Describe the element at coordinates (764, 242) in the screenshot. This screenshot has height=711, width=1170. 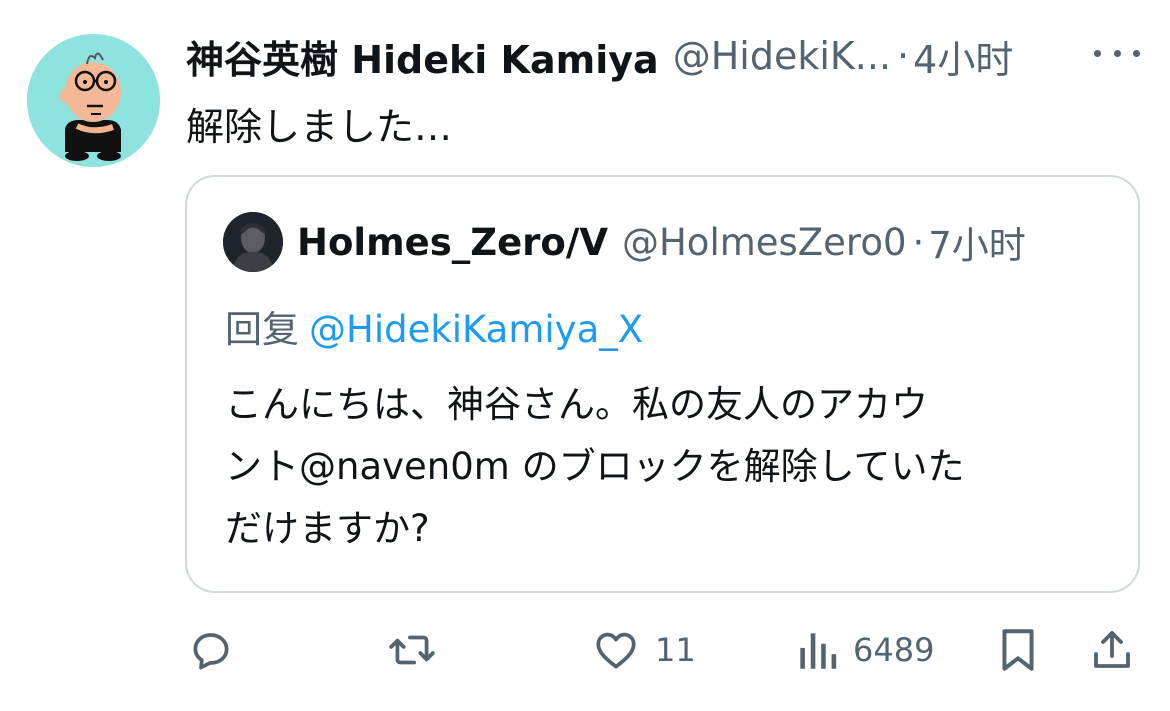
I see `quoted-author-handle: @HolmesZero0` at that location.